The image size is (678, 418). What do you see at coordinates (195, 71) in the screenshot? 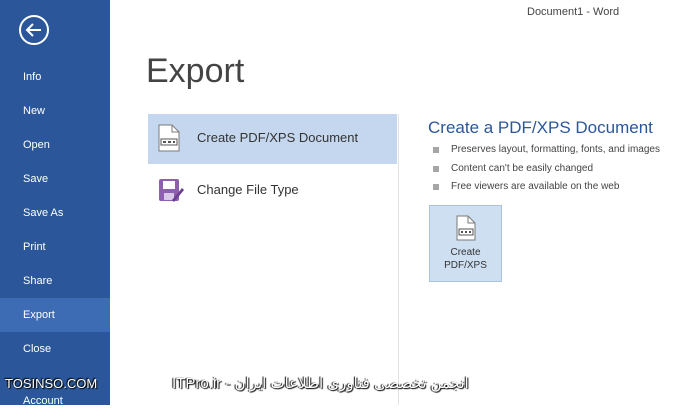
I see `page-title: Export` at bounding box center [195, 71].